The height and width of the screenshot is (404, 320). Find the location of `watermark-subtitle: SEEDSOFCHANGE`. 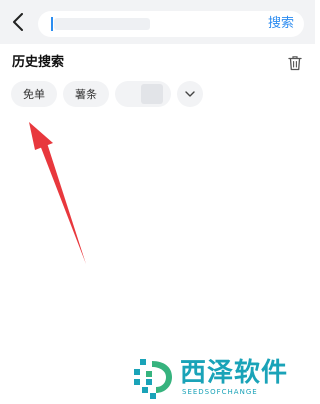

watermark-subtitle: SEEDSOFCHANGE is located at coordinates (220, 392).